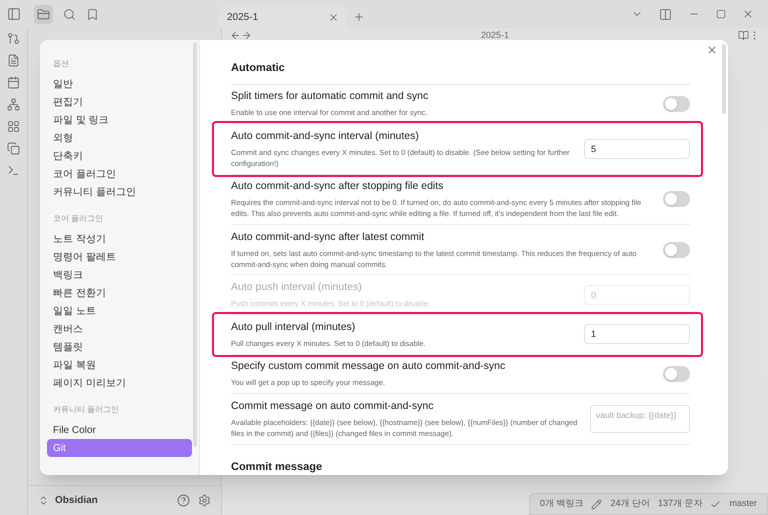 This screenshot has width=768, height=515. I want to click on split-view-icon, so click(665, 14).